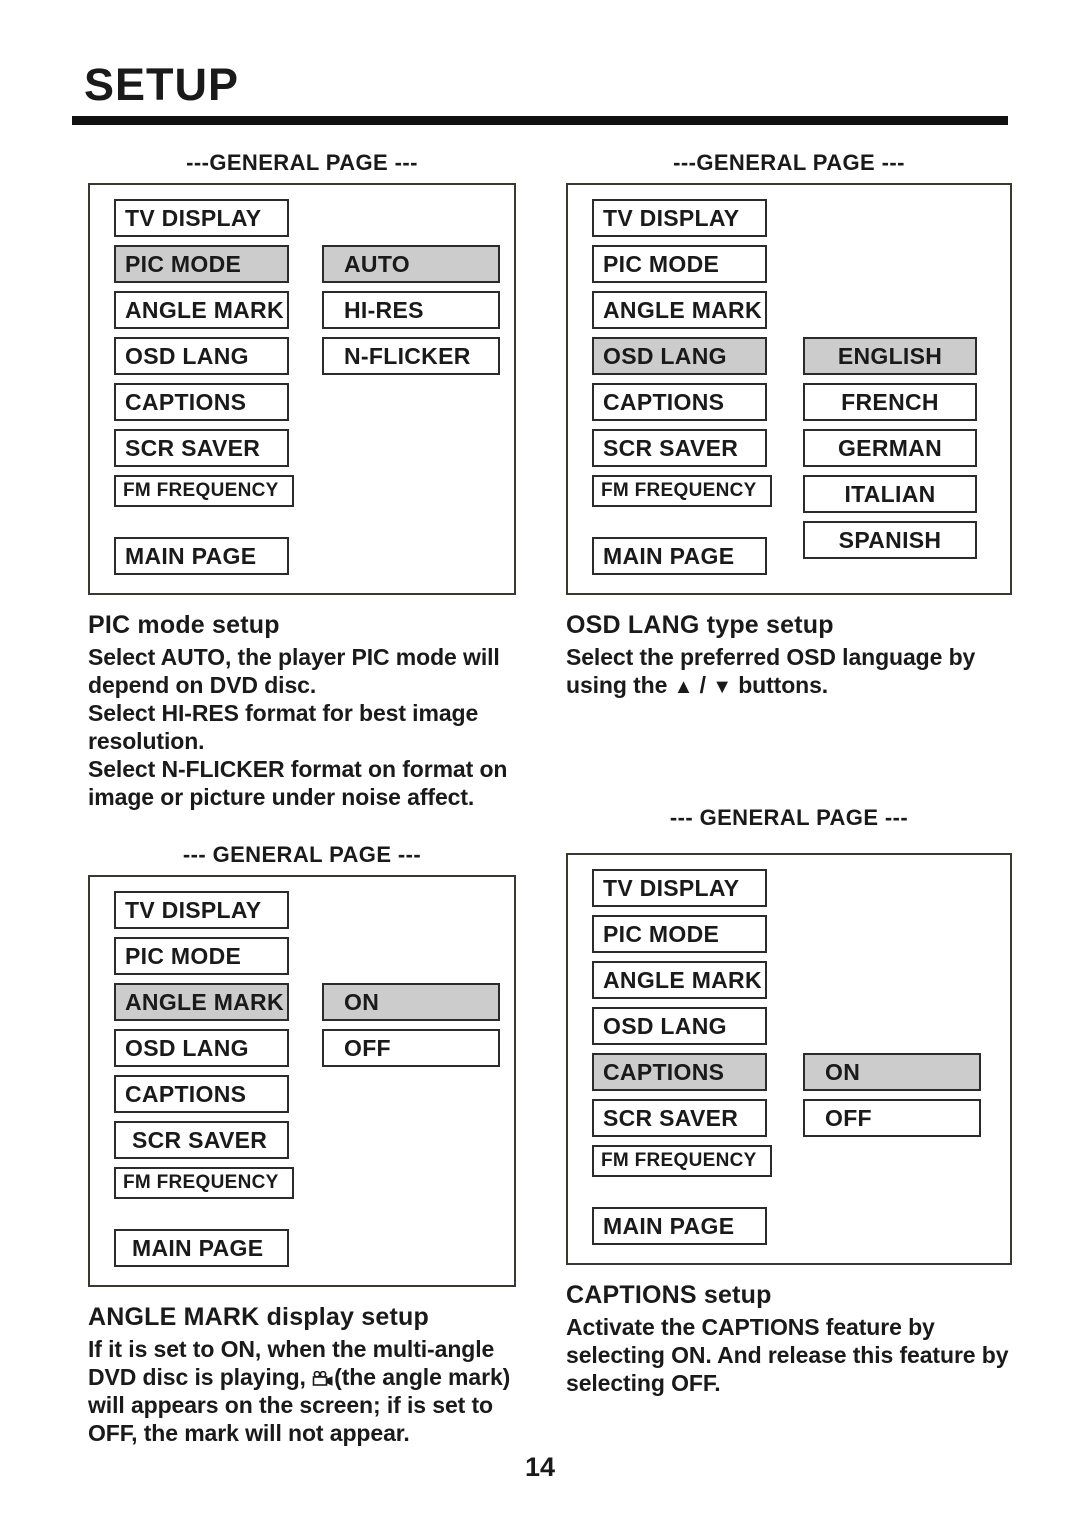  What do you see at coordinates (890, 540) in the screenshot?
I see `option-spanish: SPANISH` at bounding box center [890, 540].